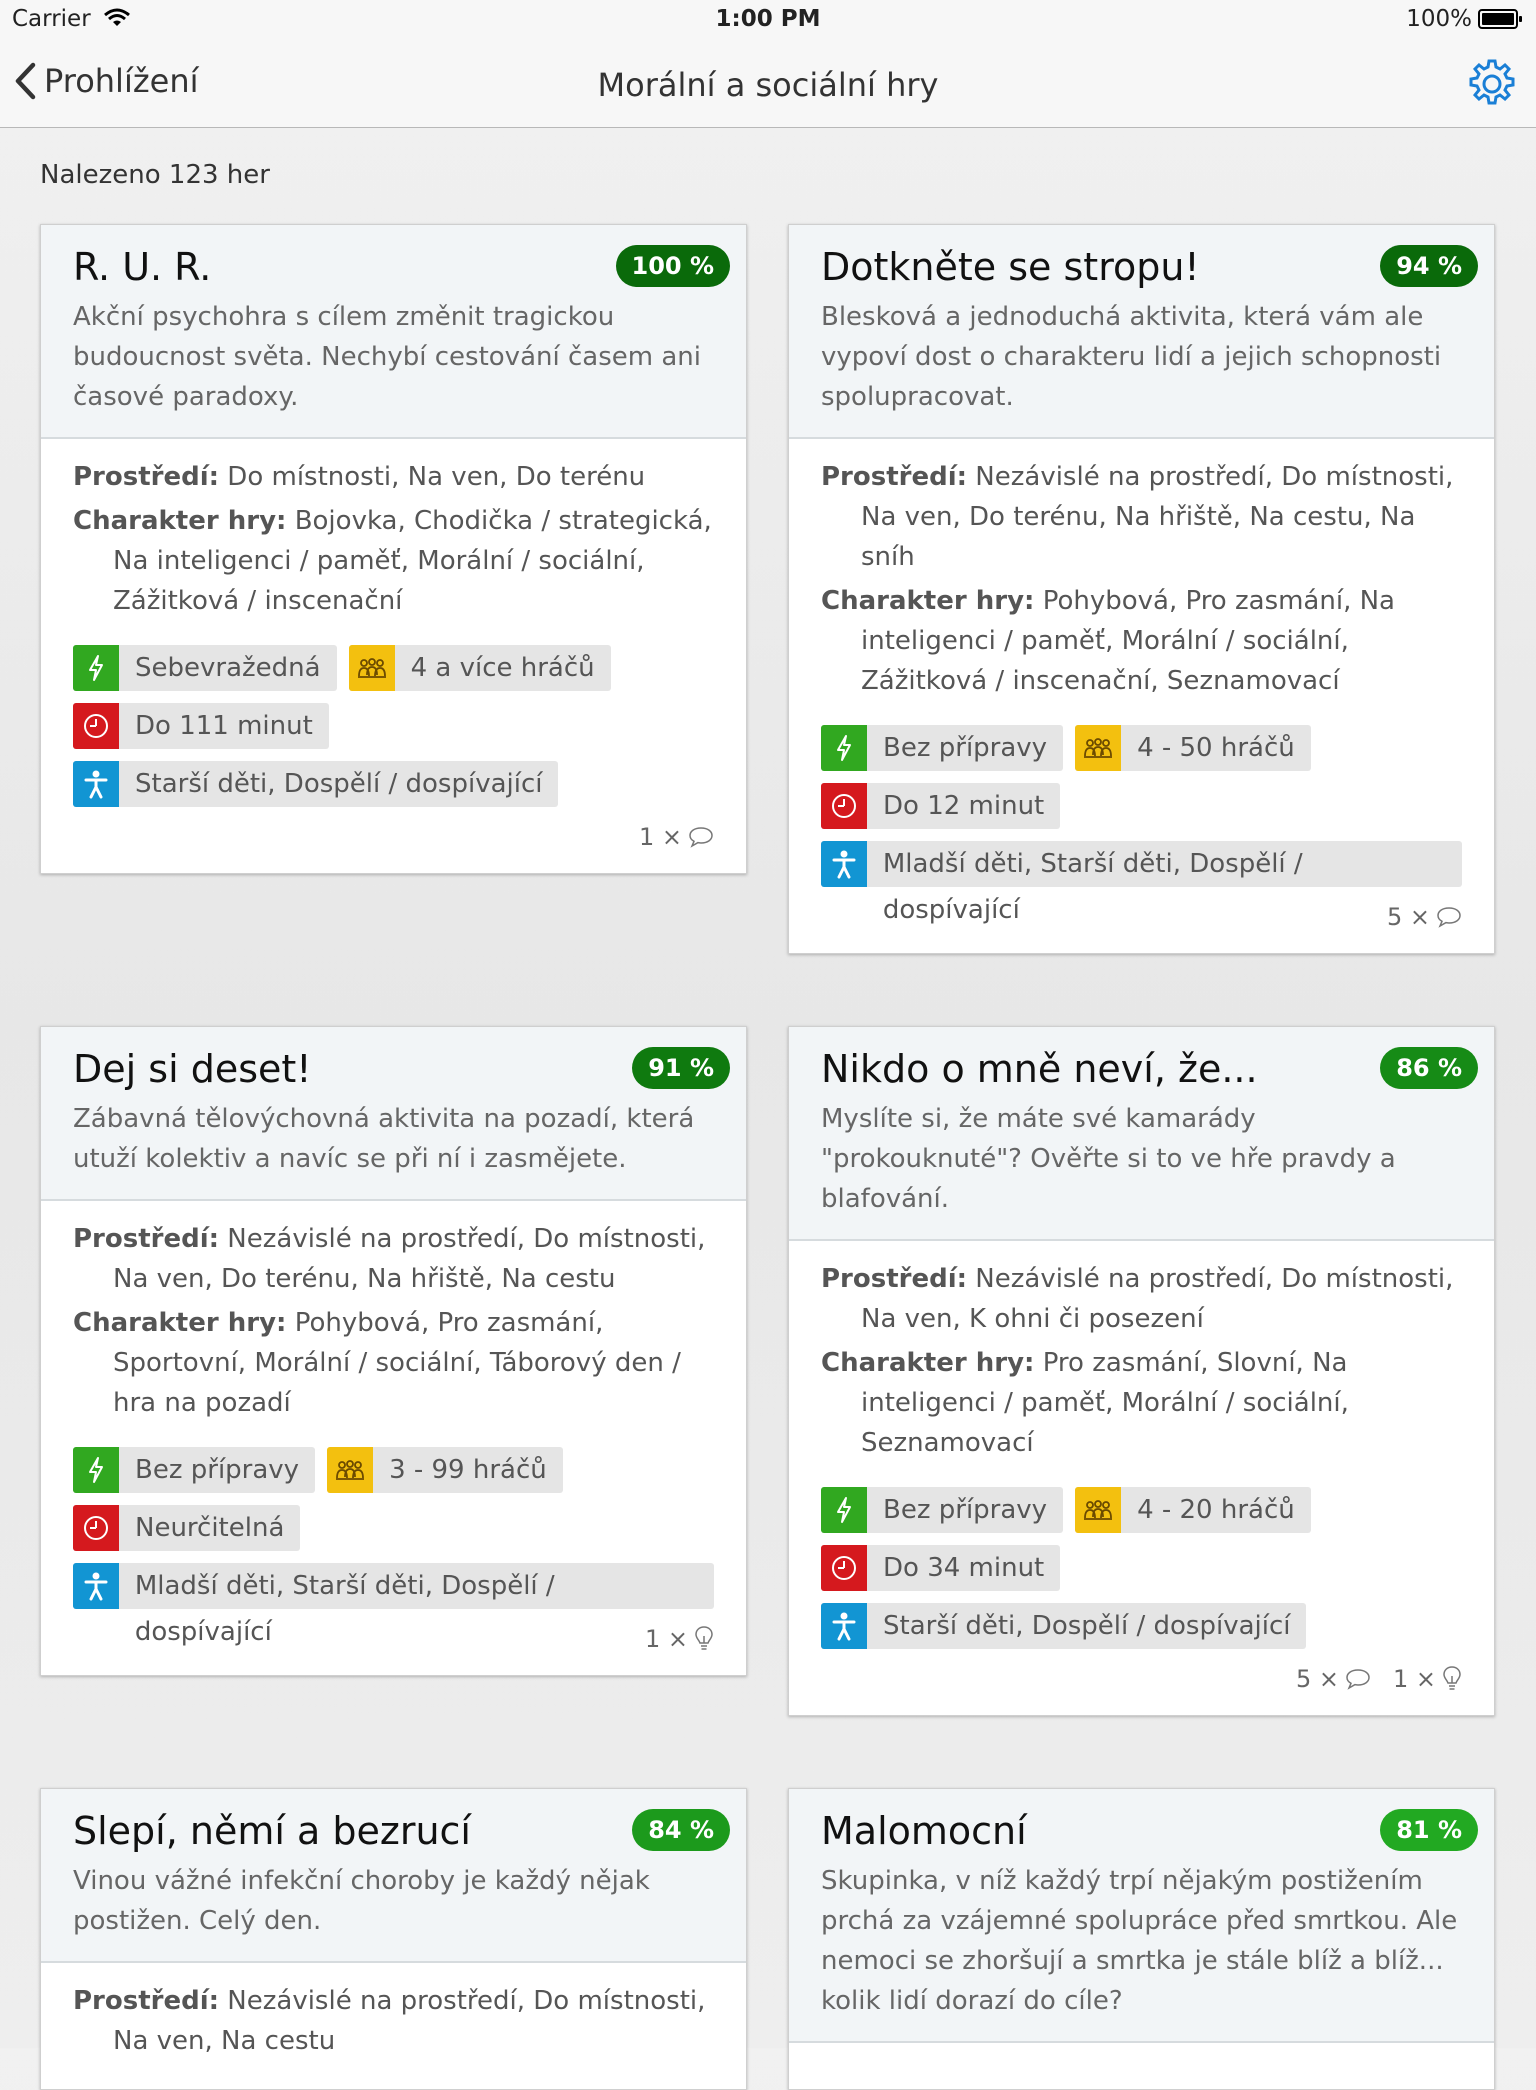  Describe the element at coordinates (1492, 82) in the screenshot. I see `gear-icon` at that location.